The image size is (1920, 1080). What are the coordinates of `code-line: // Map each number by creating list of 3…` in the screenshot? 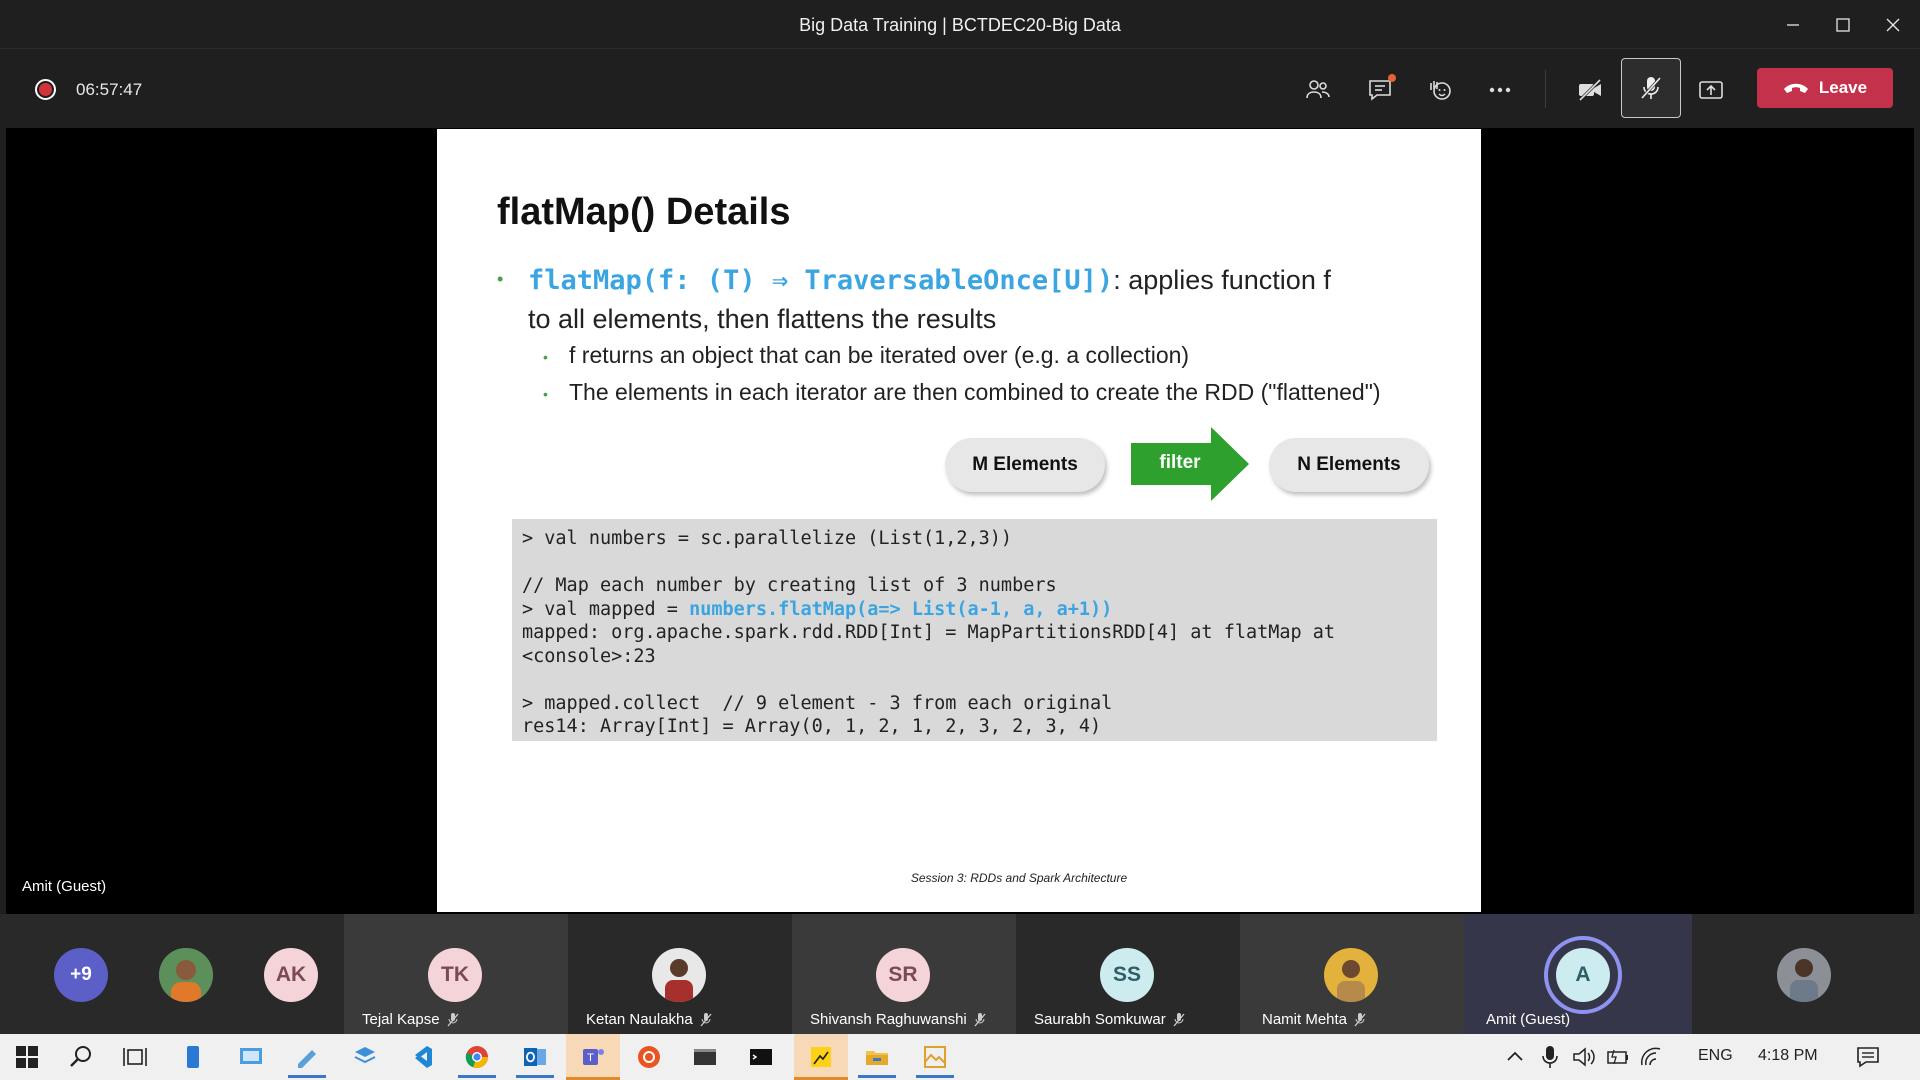 It's located at (789, 585).